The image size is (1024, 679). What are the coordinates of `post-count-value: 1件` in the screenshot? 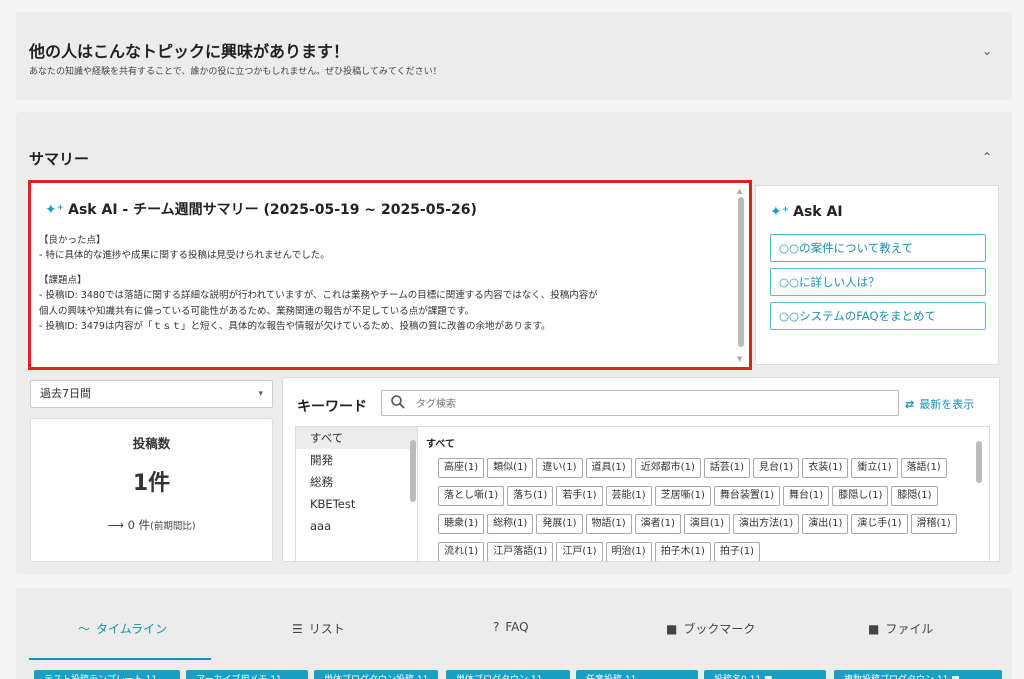 It's located at (151, 483).